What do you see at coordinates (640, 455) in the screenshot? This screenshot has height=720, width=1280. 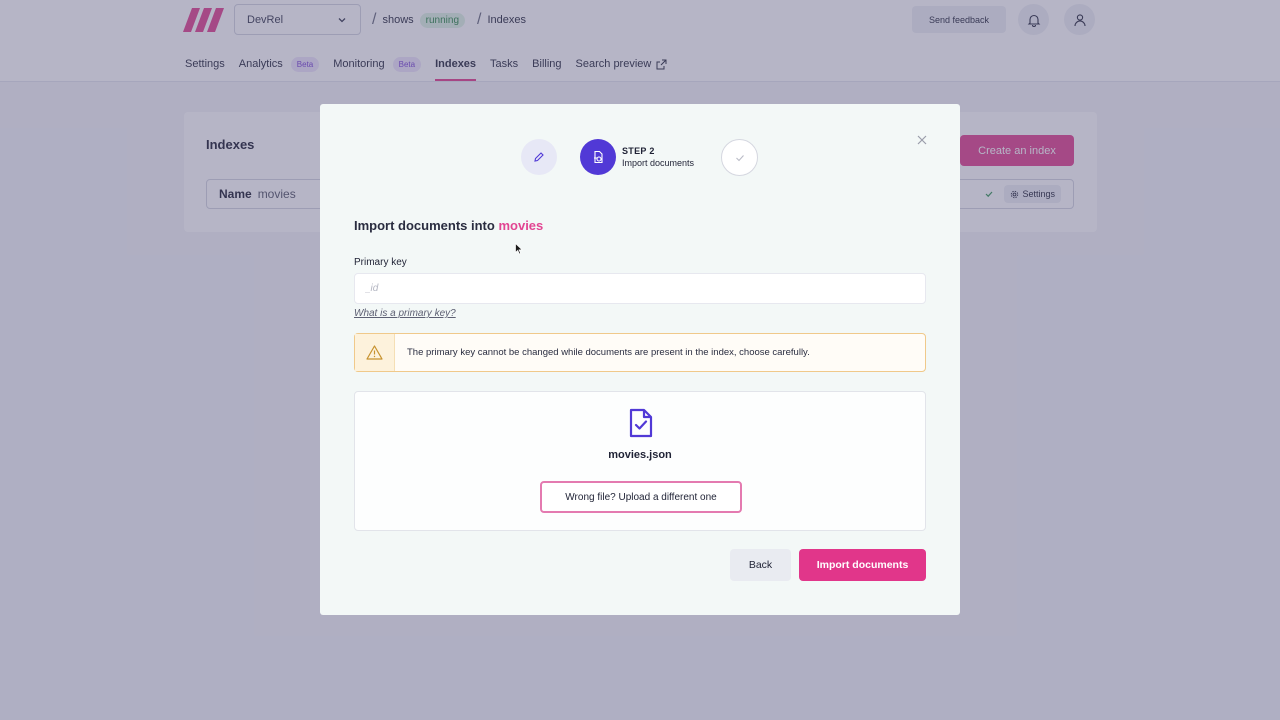 I see `uploaded-file-name: movies.json` at bounding box center [640, 455].